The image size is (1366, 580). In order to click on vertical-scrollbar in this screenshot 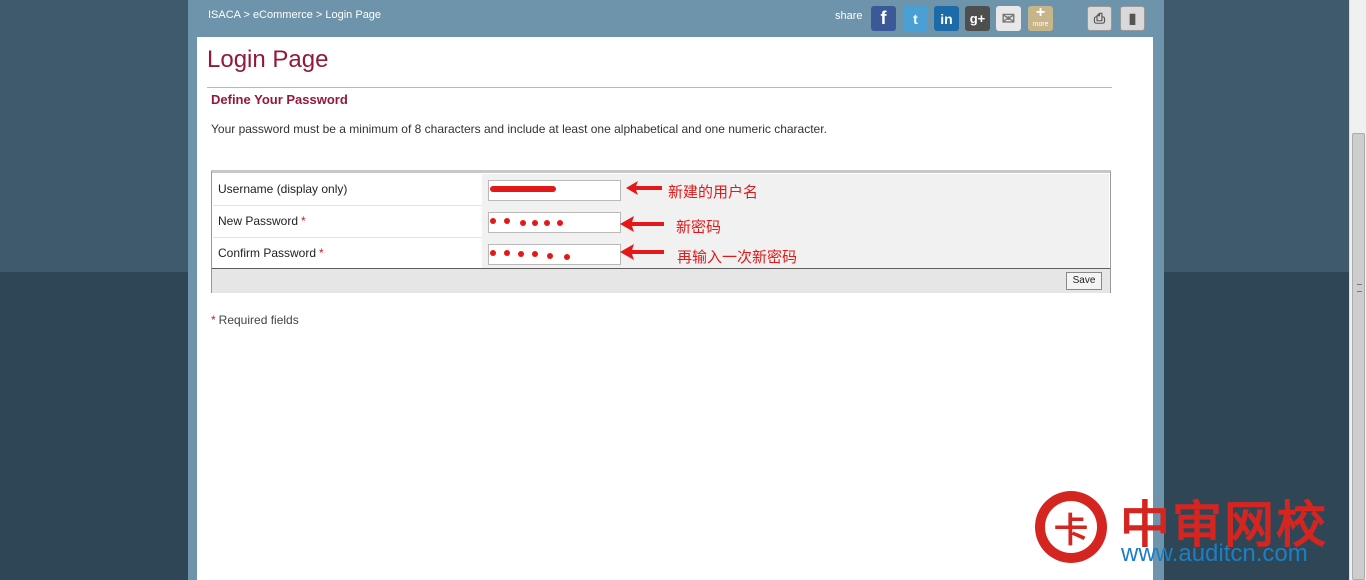, I will do `click(1357, 290)`.